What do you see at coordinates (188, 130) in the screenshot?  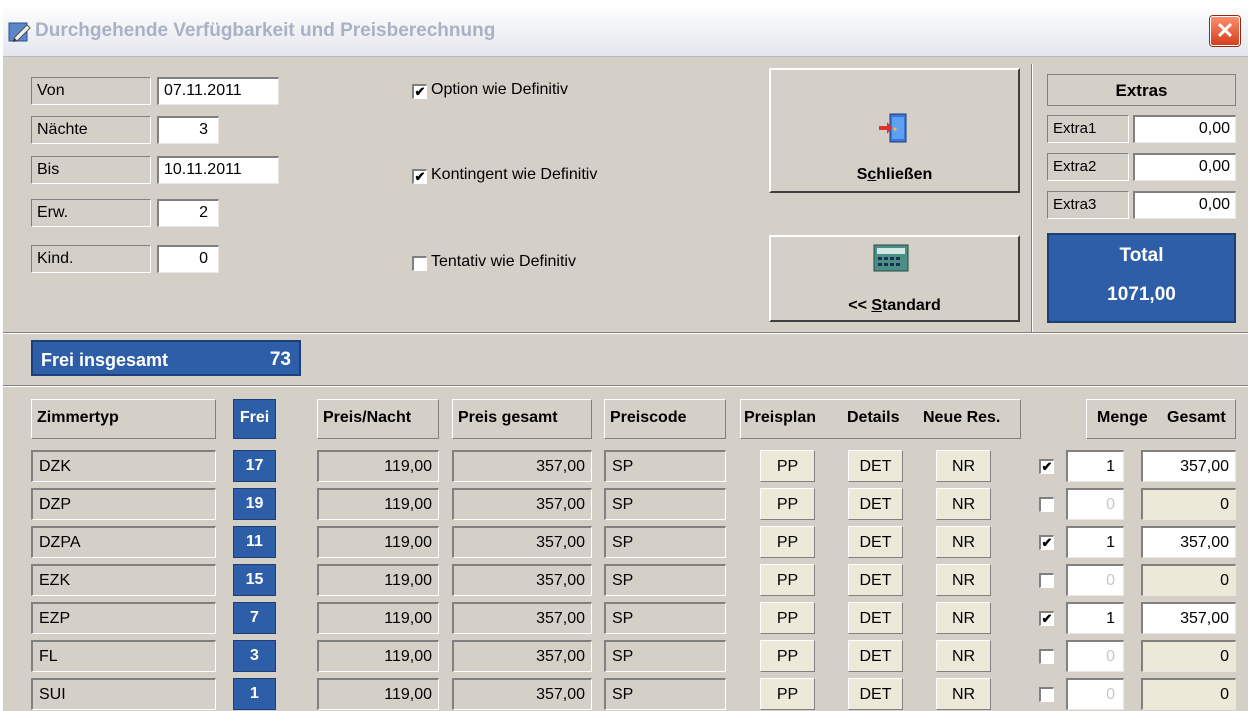 I see `naechte-field: 3` at bounding box center [188, 130].